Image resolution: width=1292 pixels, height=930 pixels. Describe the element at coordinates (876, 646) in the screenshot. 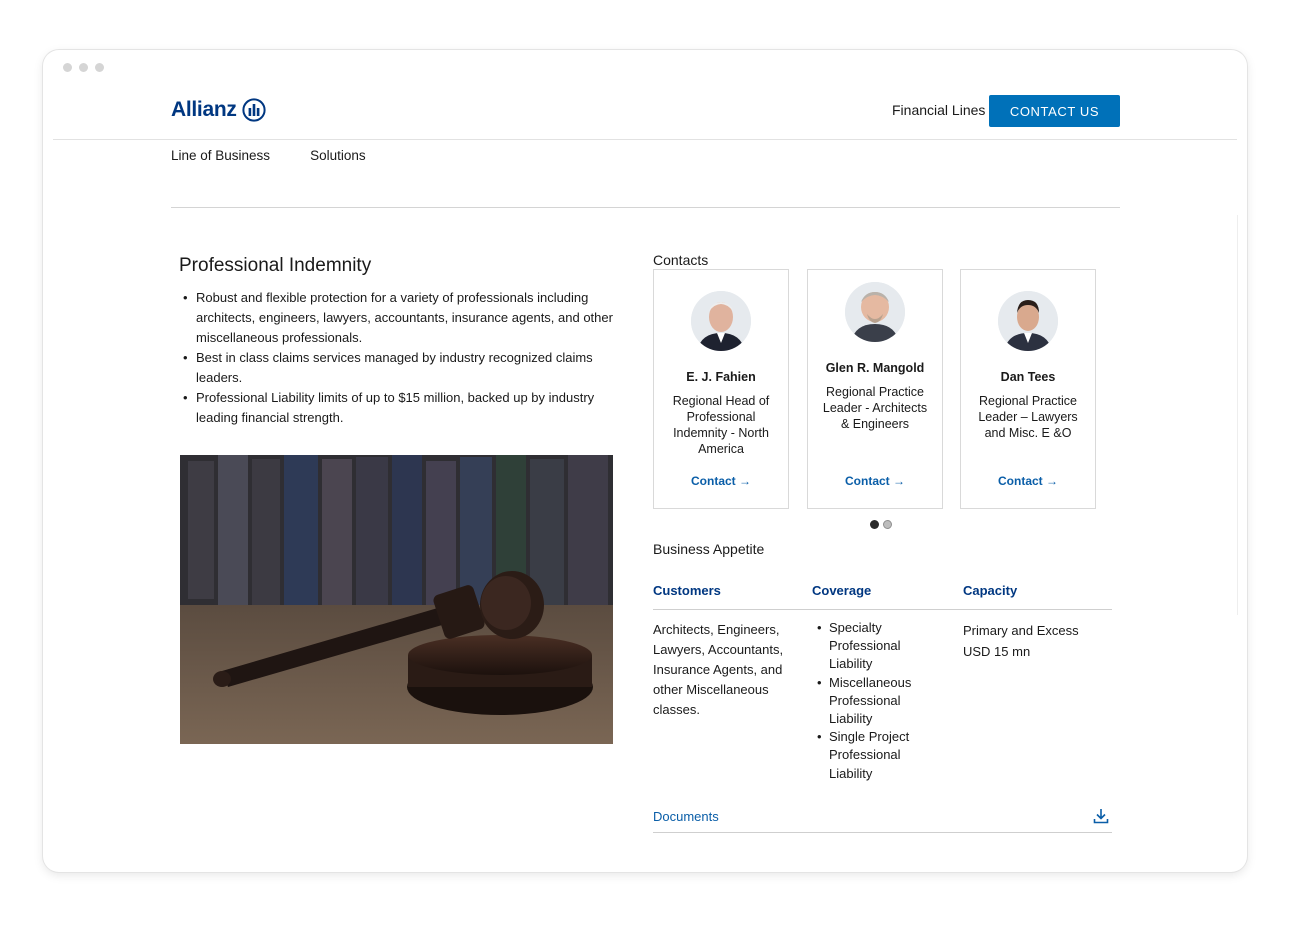

I see `coverage-item: Specialty Professional Liability` at that location.